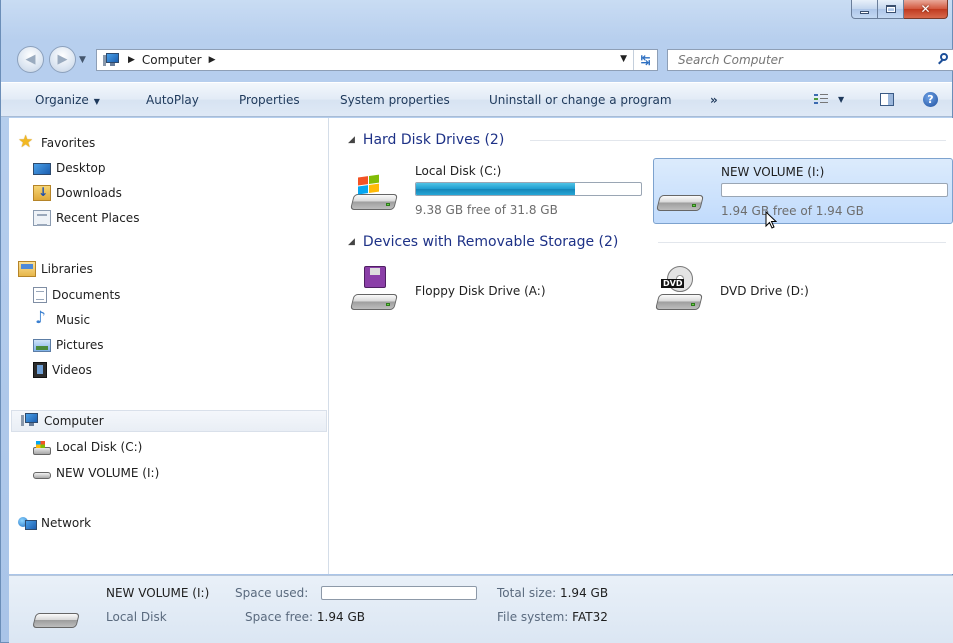 This screenshot has width=953, height=643. I want to click on chevron-down-icon: ▼, so click(841, 99).